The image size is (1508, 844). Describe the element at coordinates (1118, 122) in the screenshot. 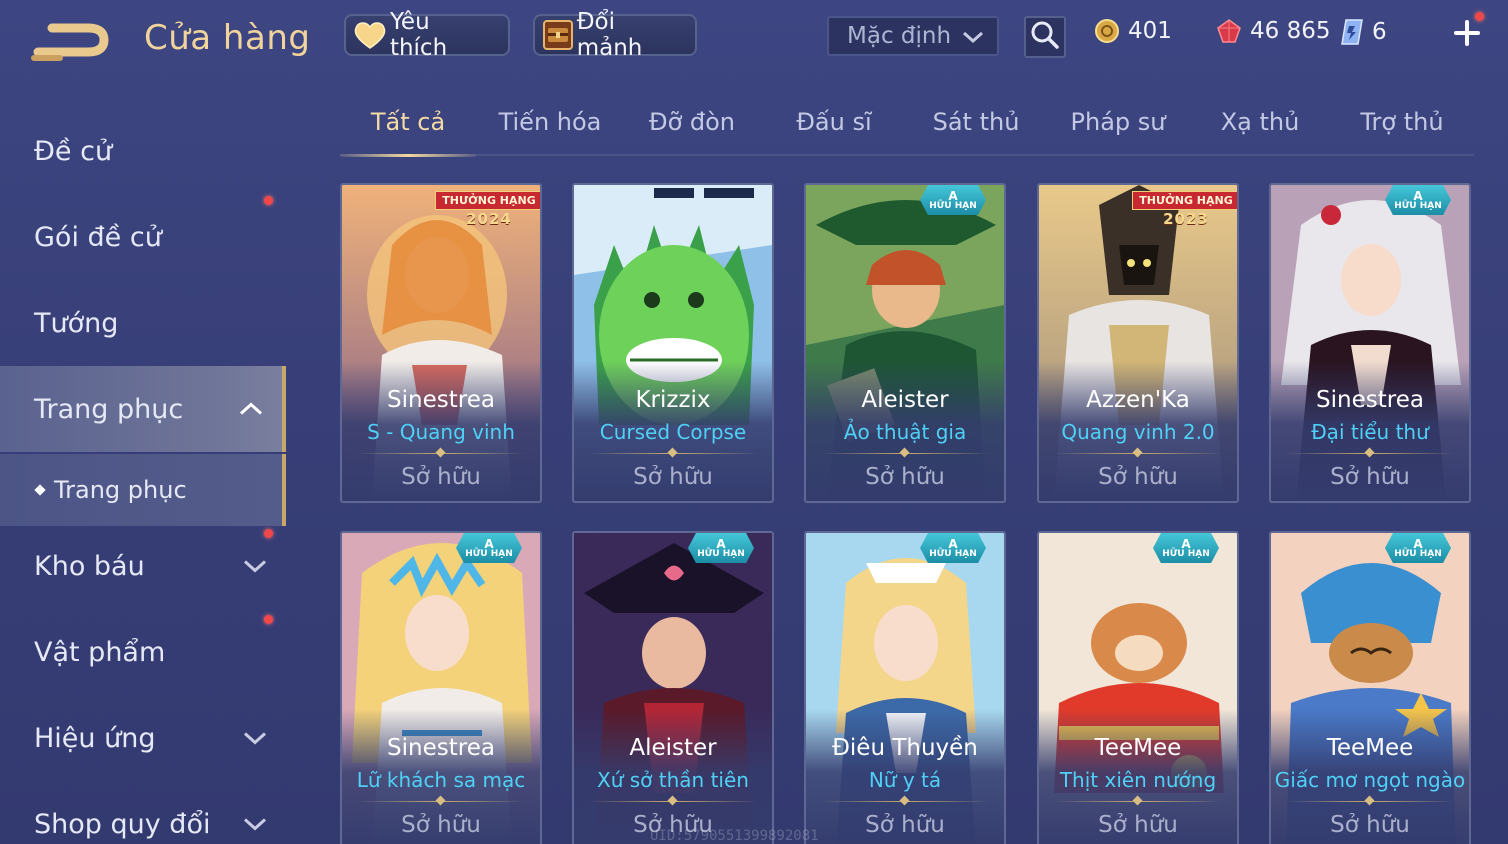

I see `tab-label: Pháp sư` at that location.